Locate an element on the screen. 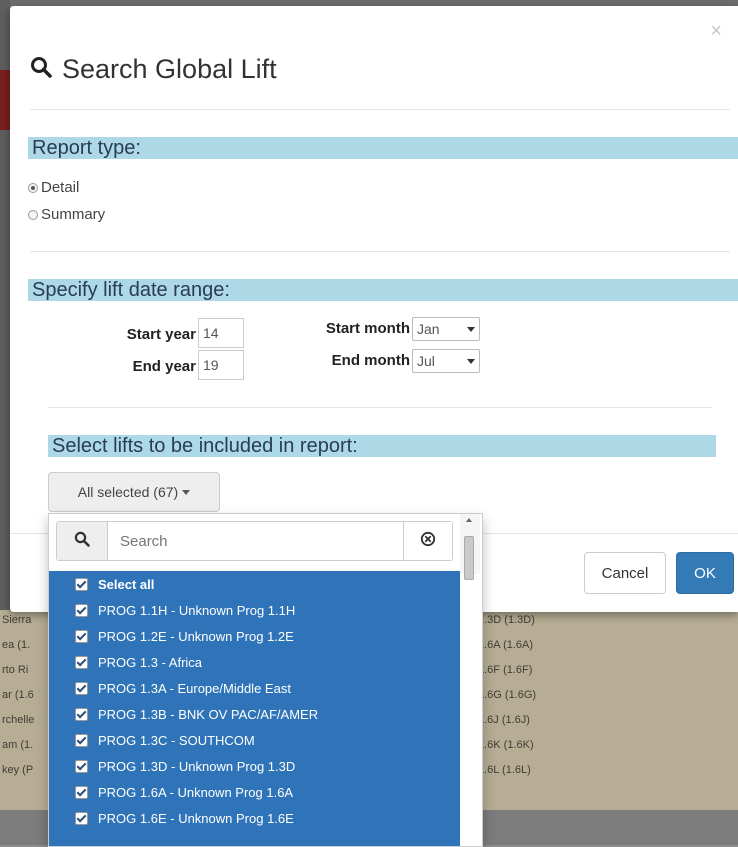  ok-button: OK is located at coordinates (705, 573).